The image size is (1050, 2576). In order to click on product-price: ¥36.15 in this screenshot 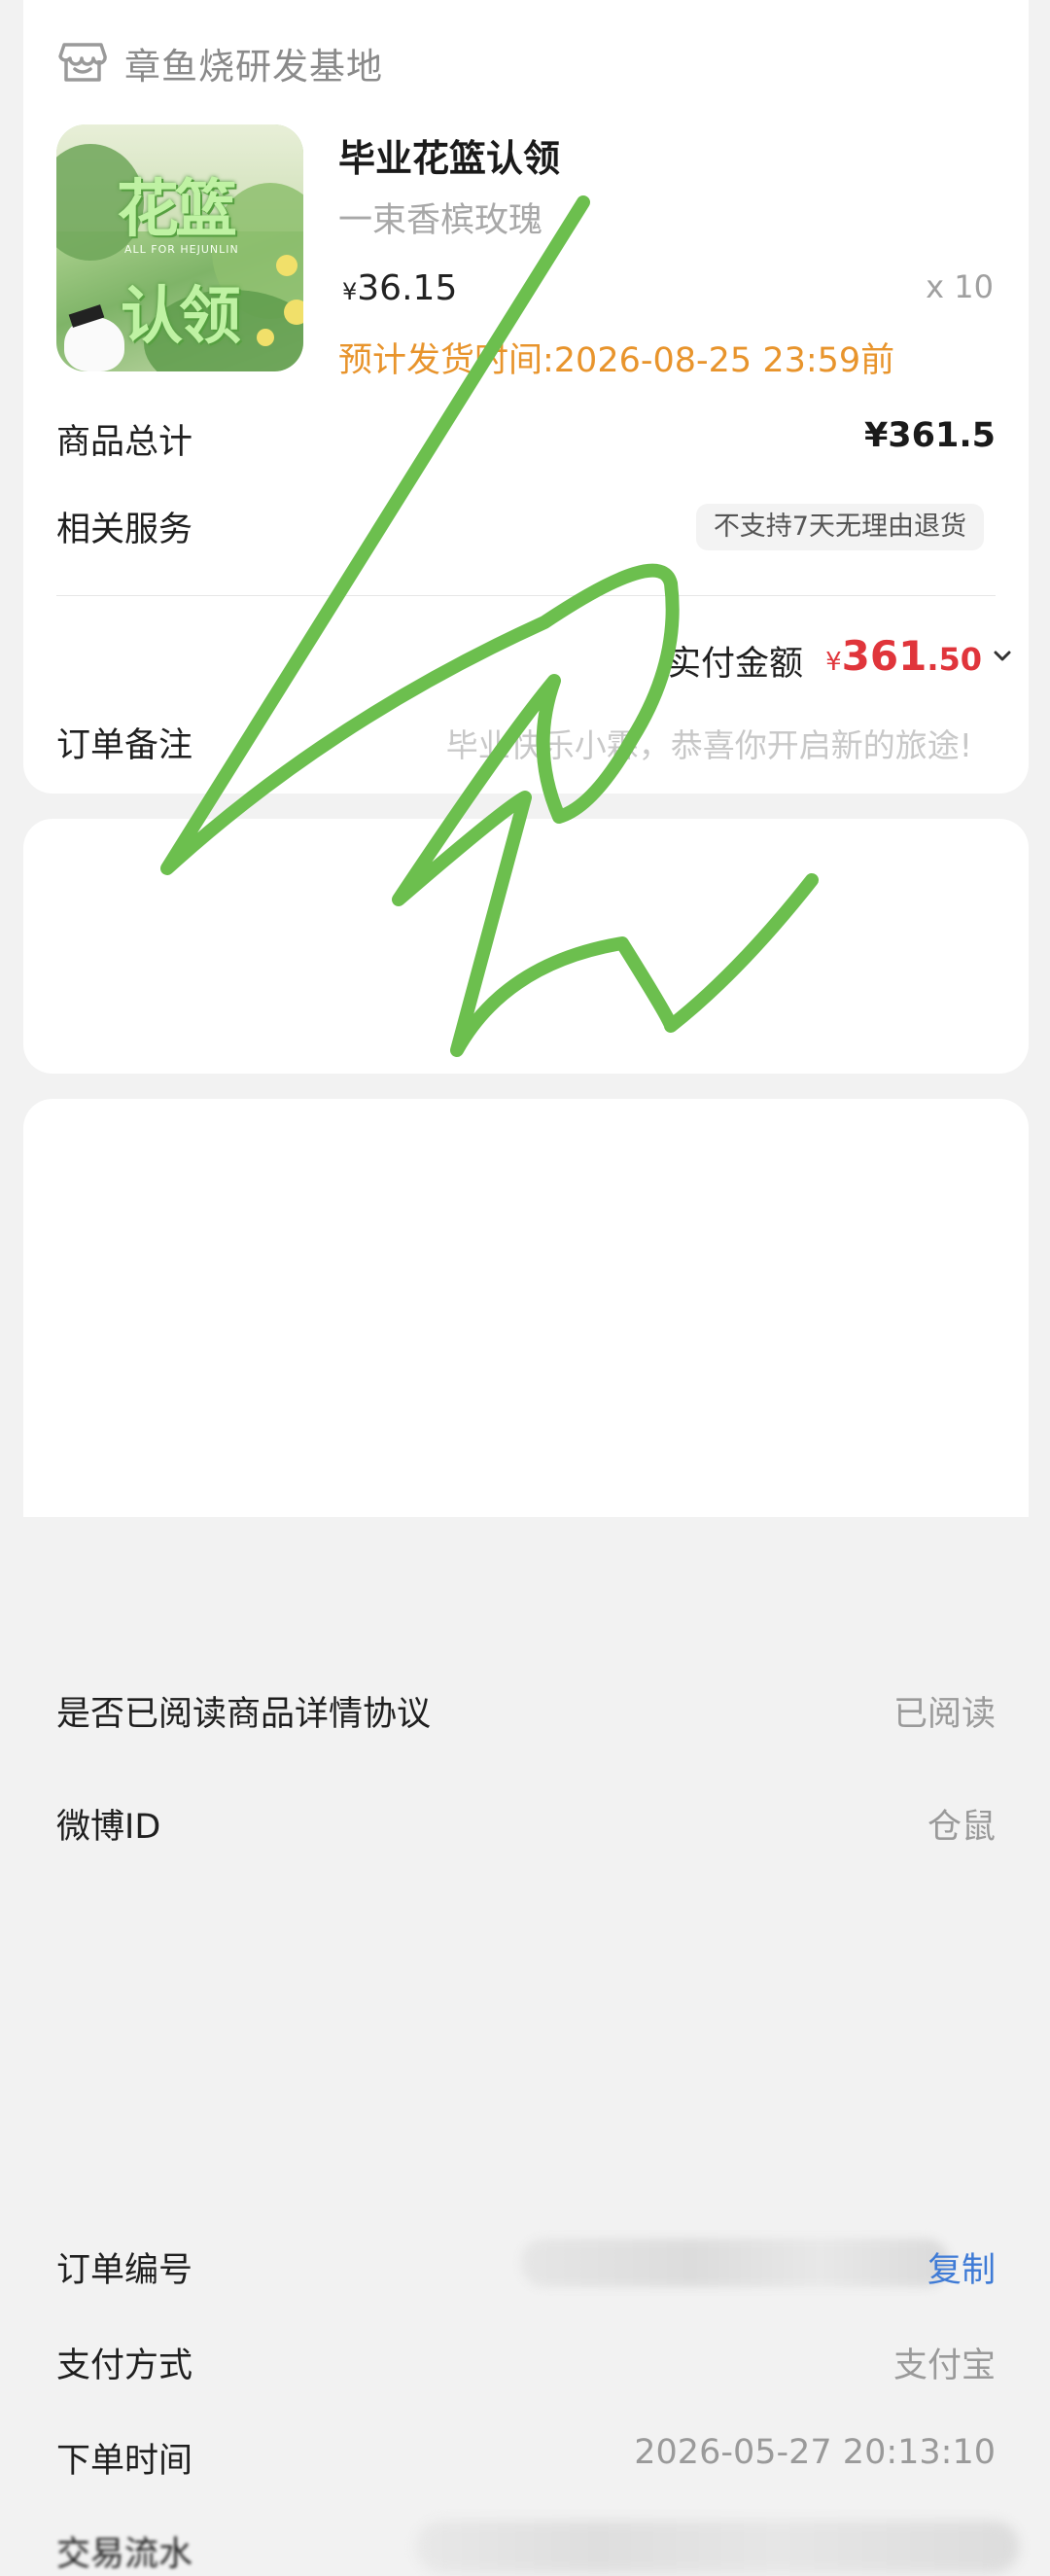, I will do `click(399, 288)`.